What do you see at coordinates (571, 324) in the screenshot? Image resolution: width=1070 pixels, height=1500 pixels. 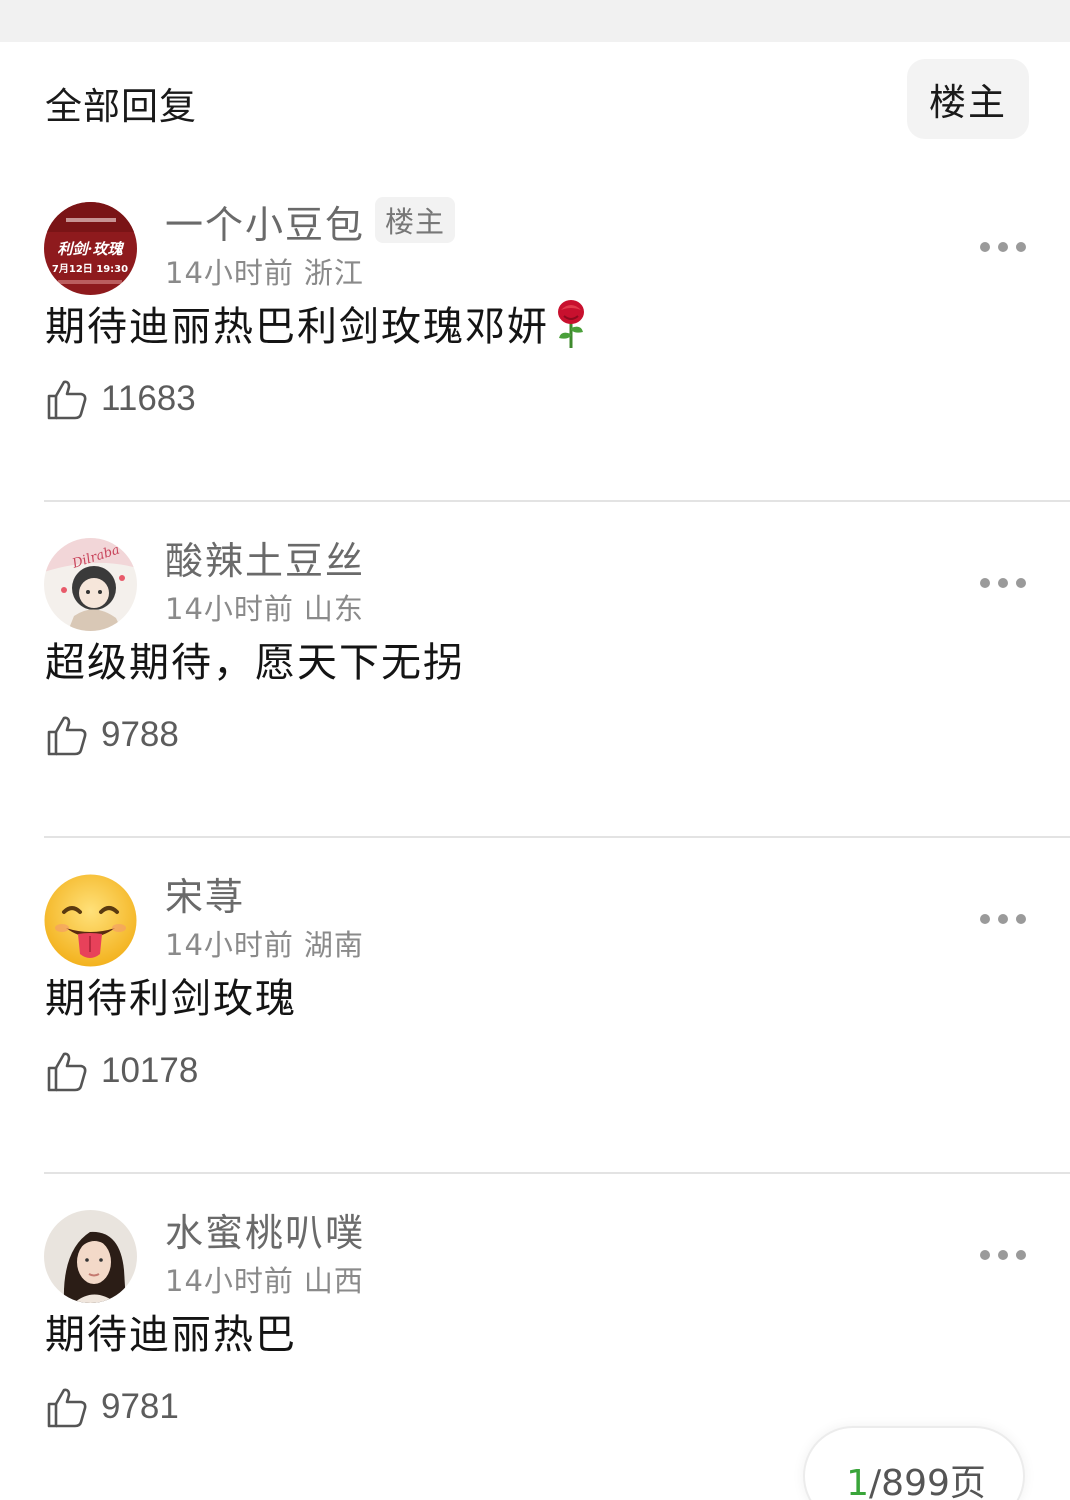 I see `rose-icon` at bounding box center [571, 324].